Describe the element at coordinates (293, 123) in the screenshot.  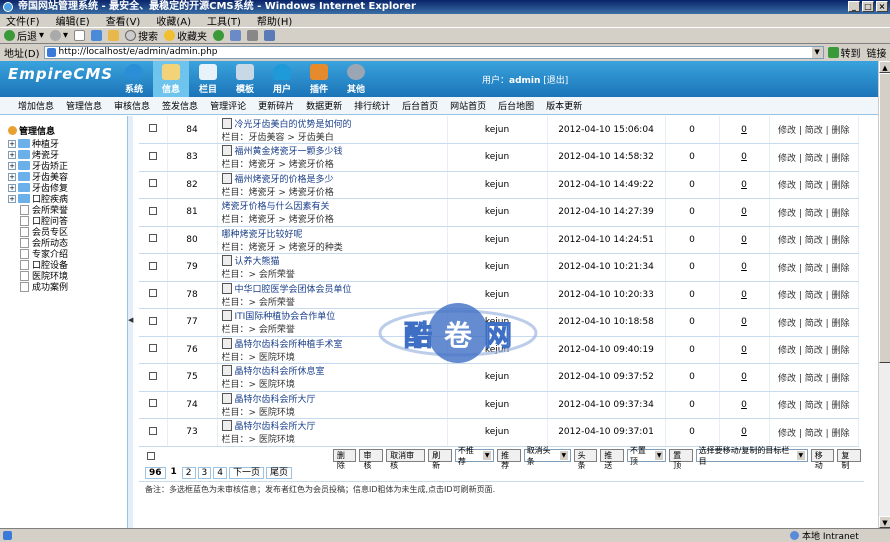
I see `info-title-link: 冷光牙齿美白的优势是如何的` at that location.